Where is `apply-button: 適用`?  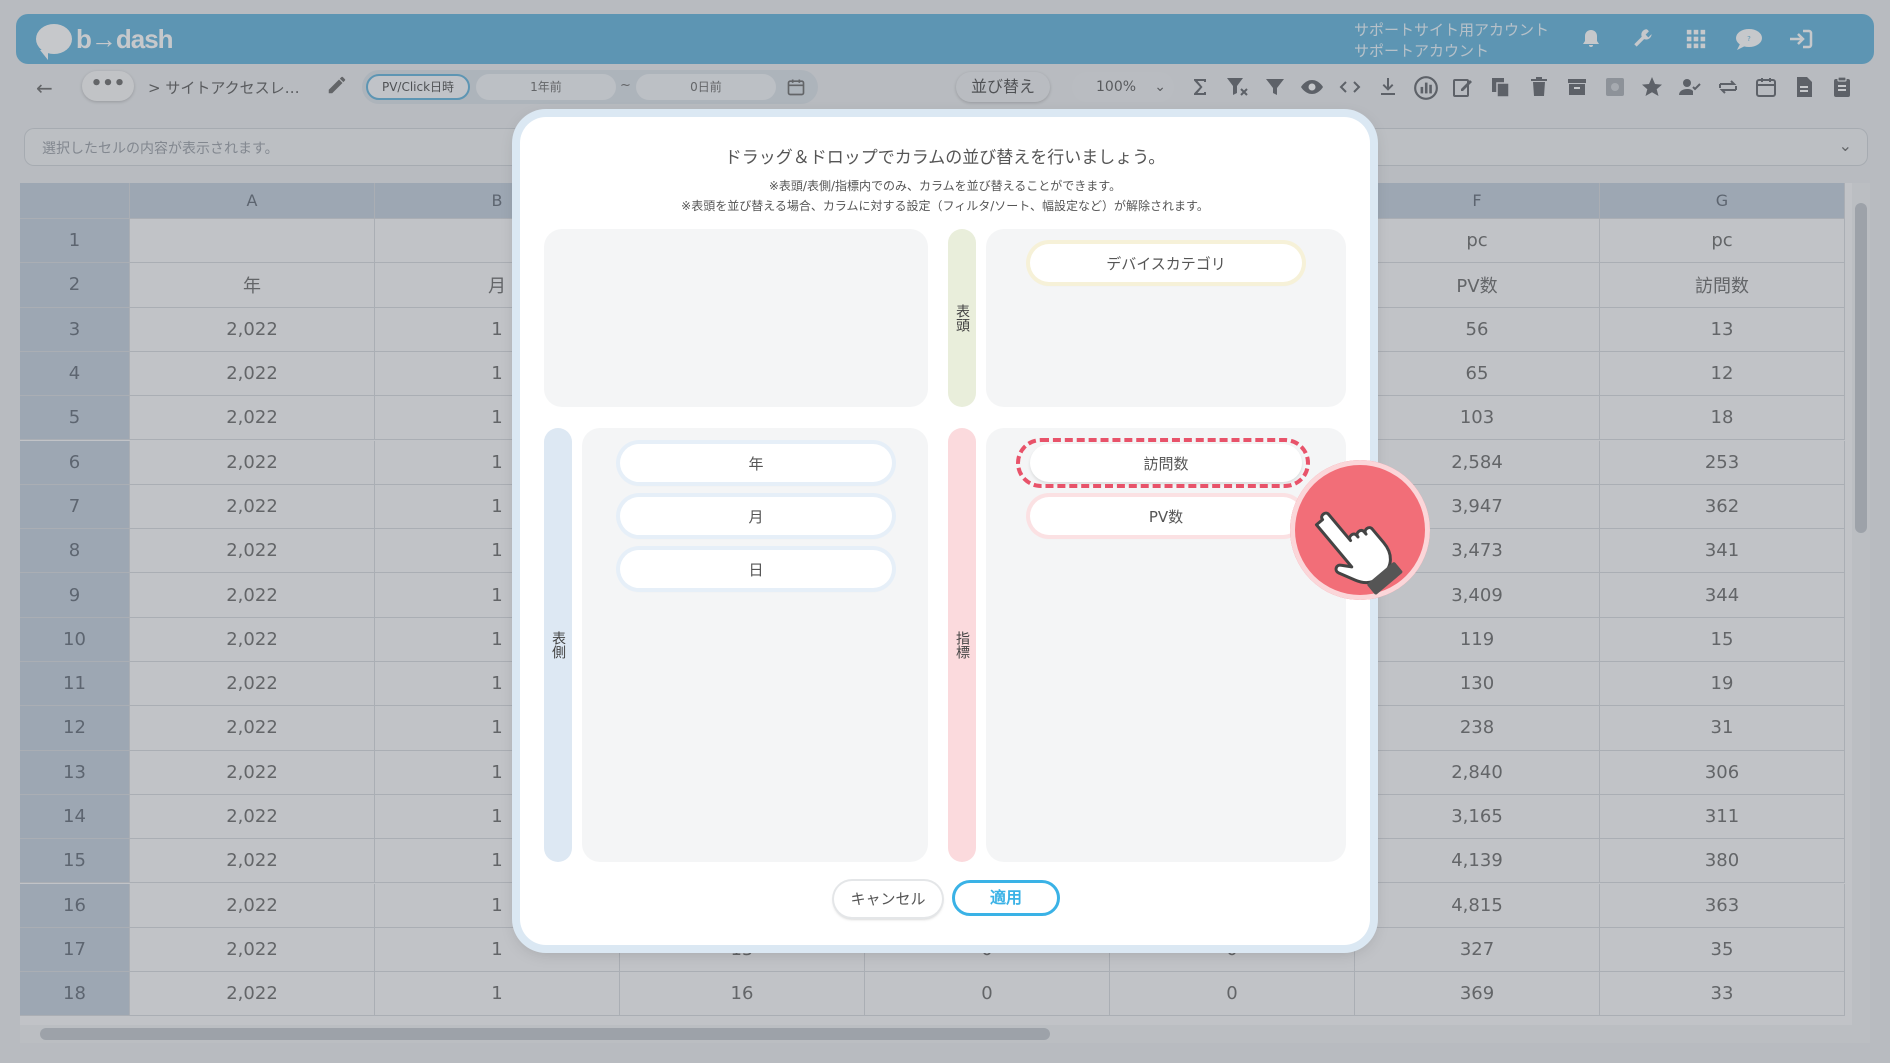 apply-button: 適用 is located at coordinates (1006, 898).